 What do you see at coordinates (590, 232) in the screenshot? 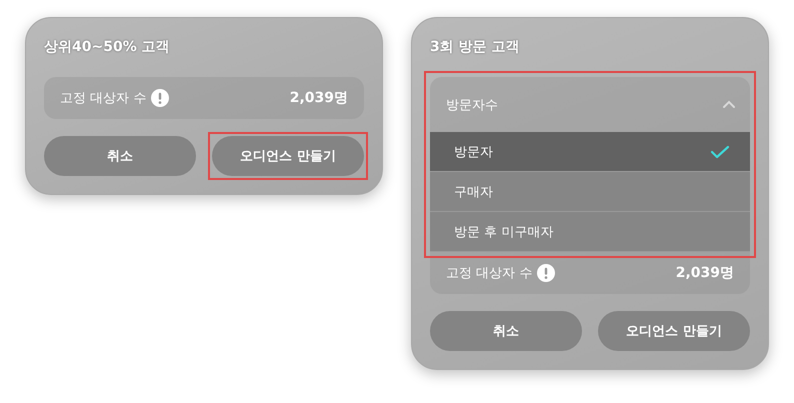
I see `dropdown-option: 방문 후 미구매자` at bounding box center [590, 232].